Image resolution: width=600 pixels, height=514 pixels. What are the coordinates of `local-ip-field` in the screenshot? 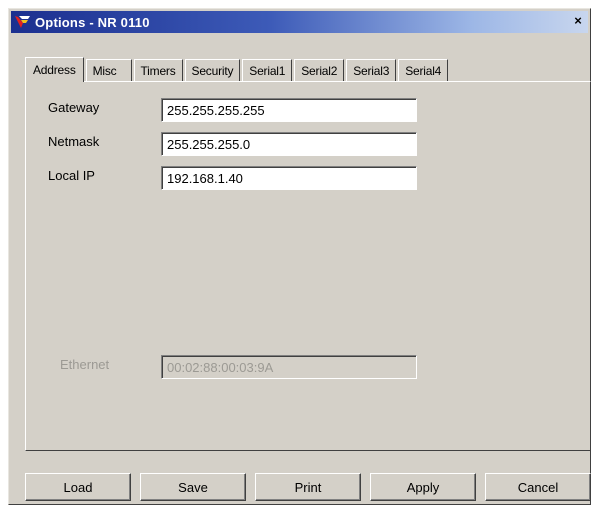 It's located at (289, 178).